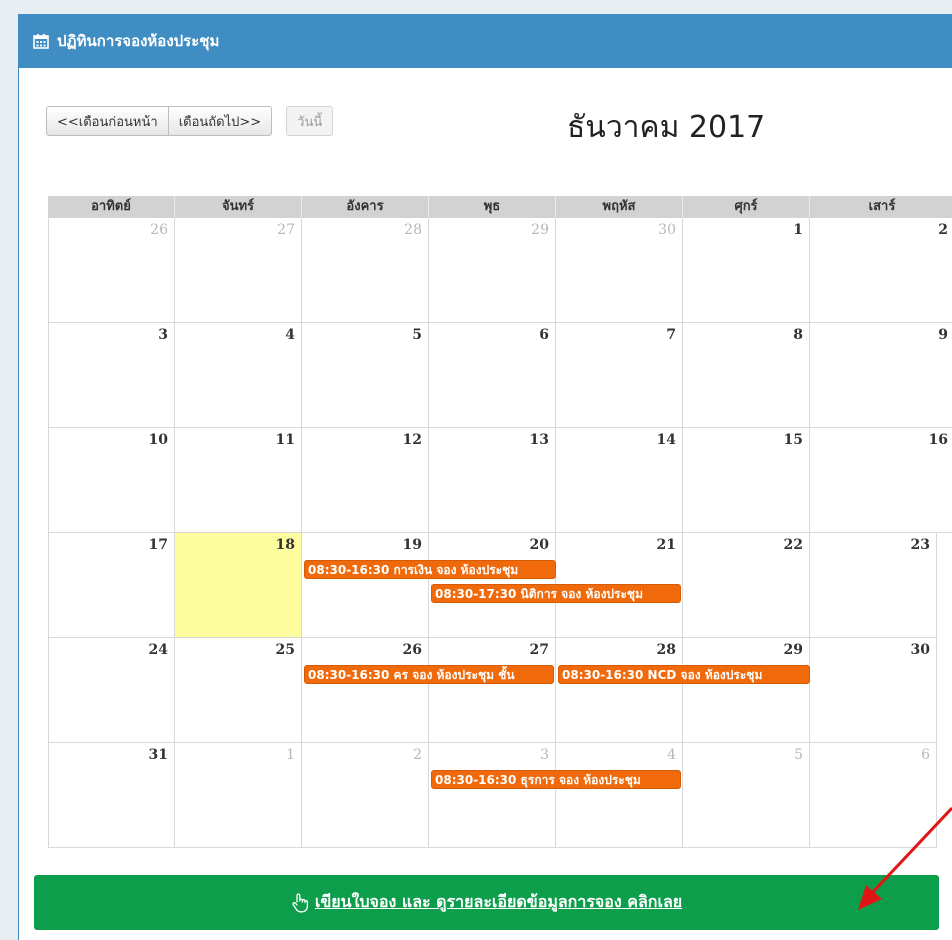 The width and height of the screenshot is (952, 940). Describe the element at coordinates (220, 121) in the screenshot. I see `next-month-button: เดือนถัดไป>>` at that location.